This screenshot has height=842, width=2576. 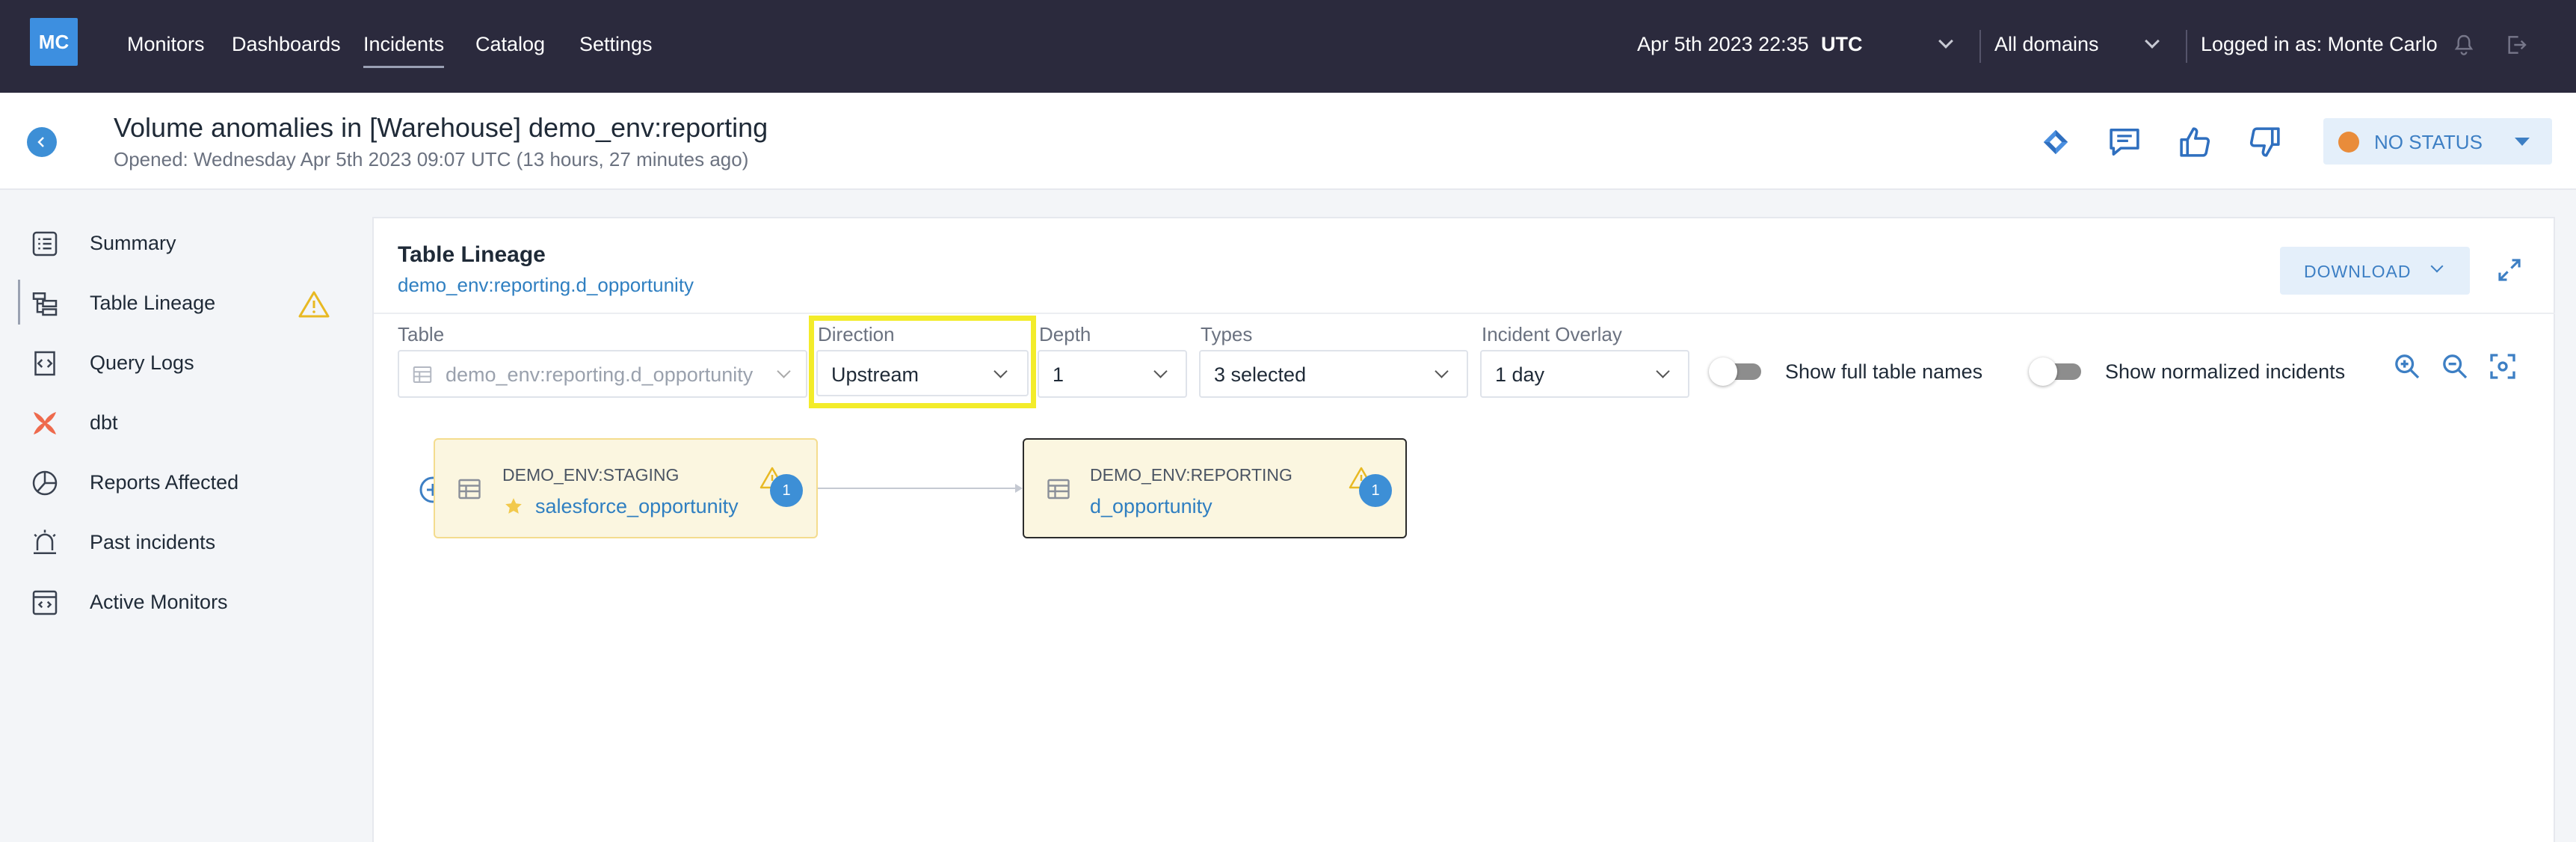 I want to click on domain-select-value: All domains, so click(x=2046, y=44).